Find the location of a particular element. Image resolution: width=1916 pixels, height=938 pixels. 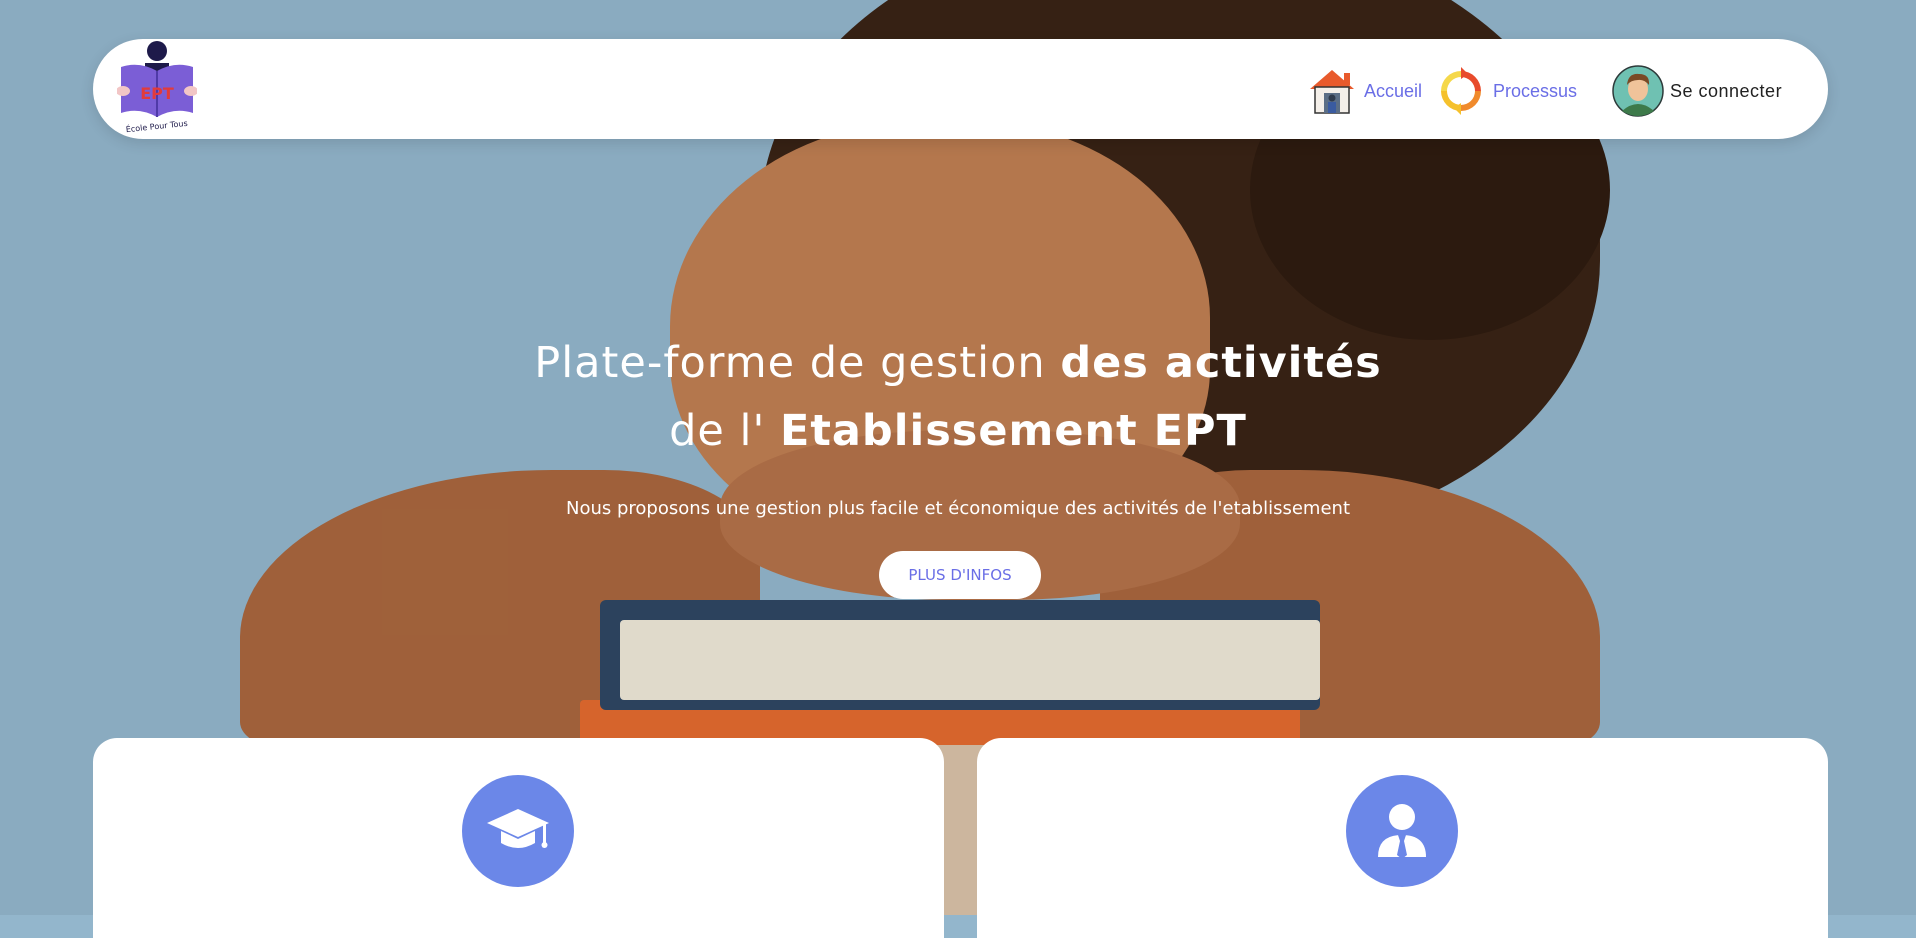

nav-item-processus: Processus is located at coordinates (1506, 91).